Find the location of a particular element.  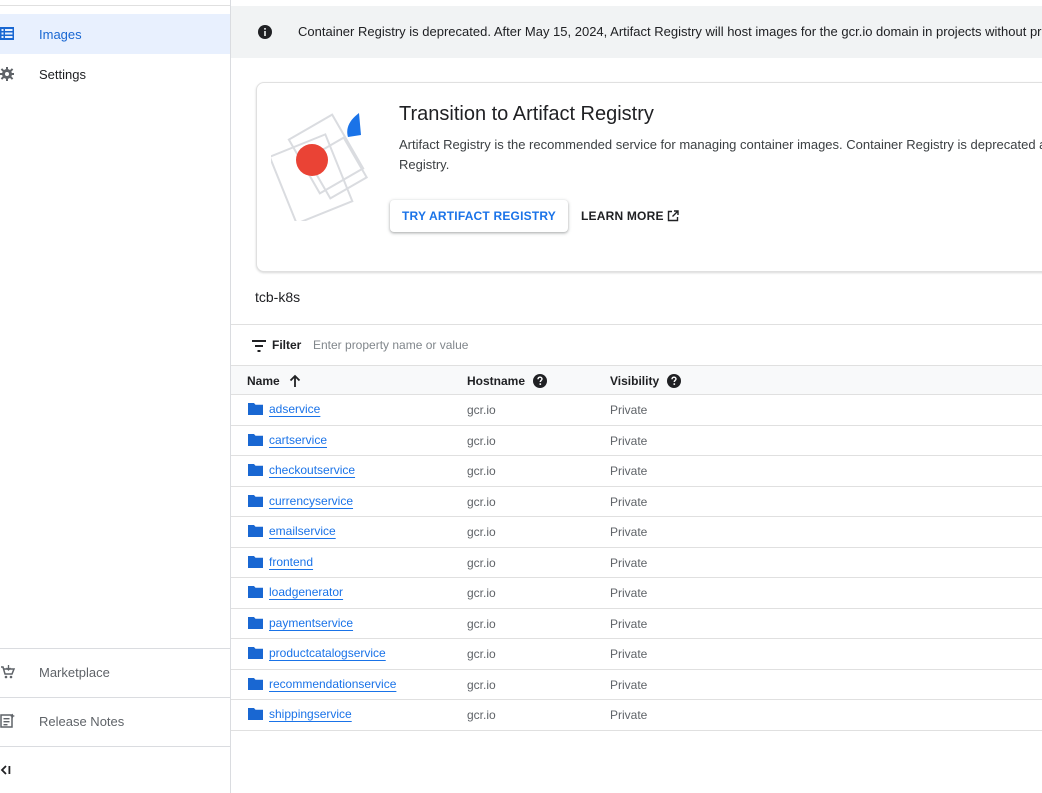

image-name-link: checkoutservice is located at coordinates (312, 470).